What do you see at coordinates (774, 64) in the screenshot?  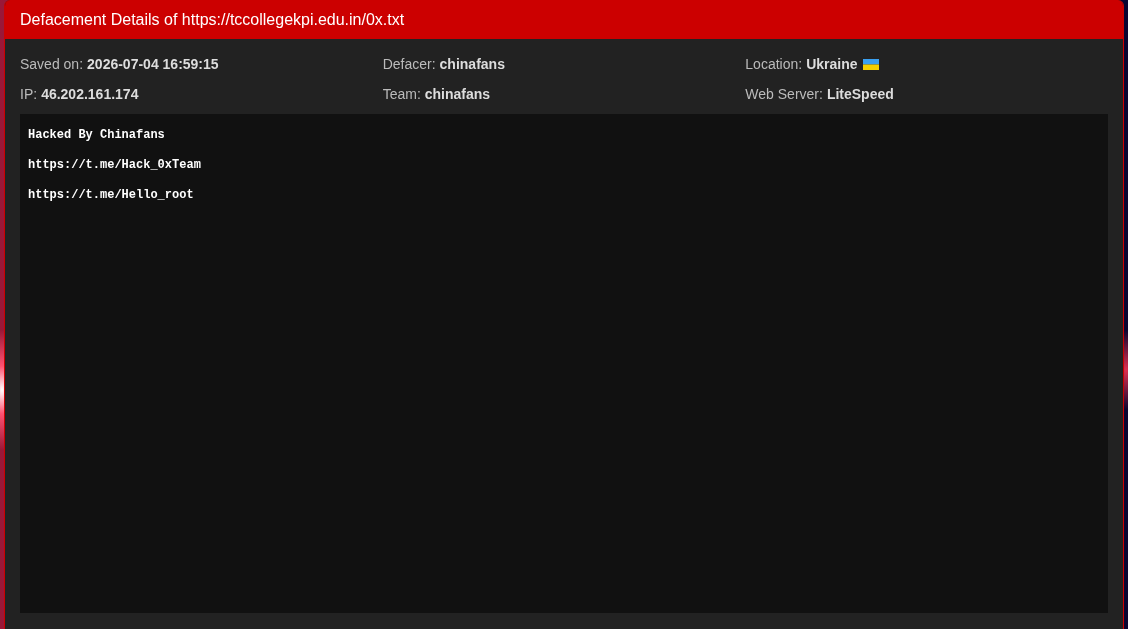 I see `detail-label: Location:` at bounding box center [774, 64].